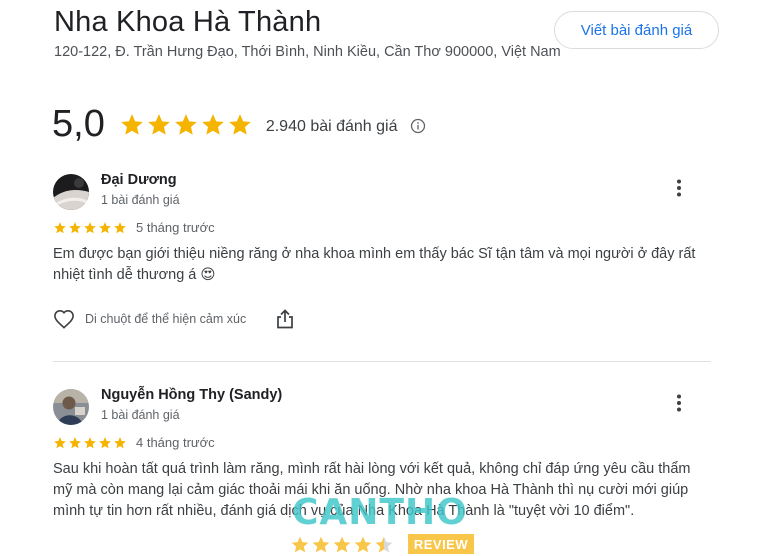  Describe the element at coordinates (188, 22) in the screenshot. I see `business-name: Nha Khoa Hà Thành` at that location.